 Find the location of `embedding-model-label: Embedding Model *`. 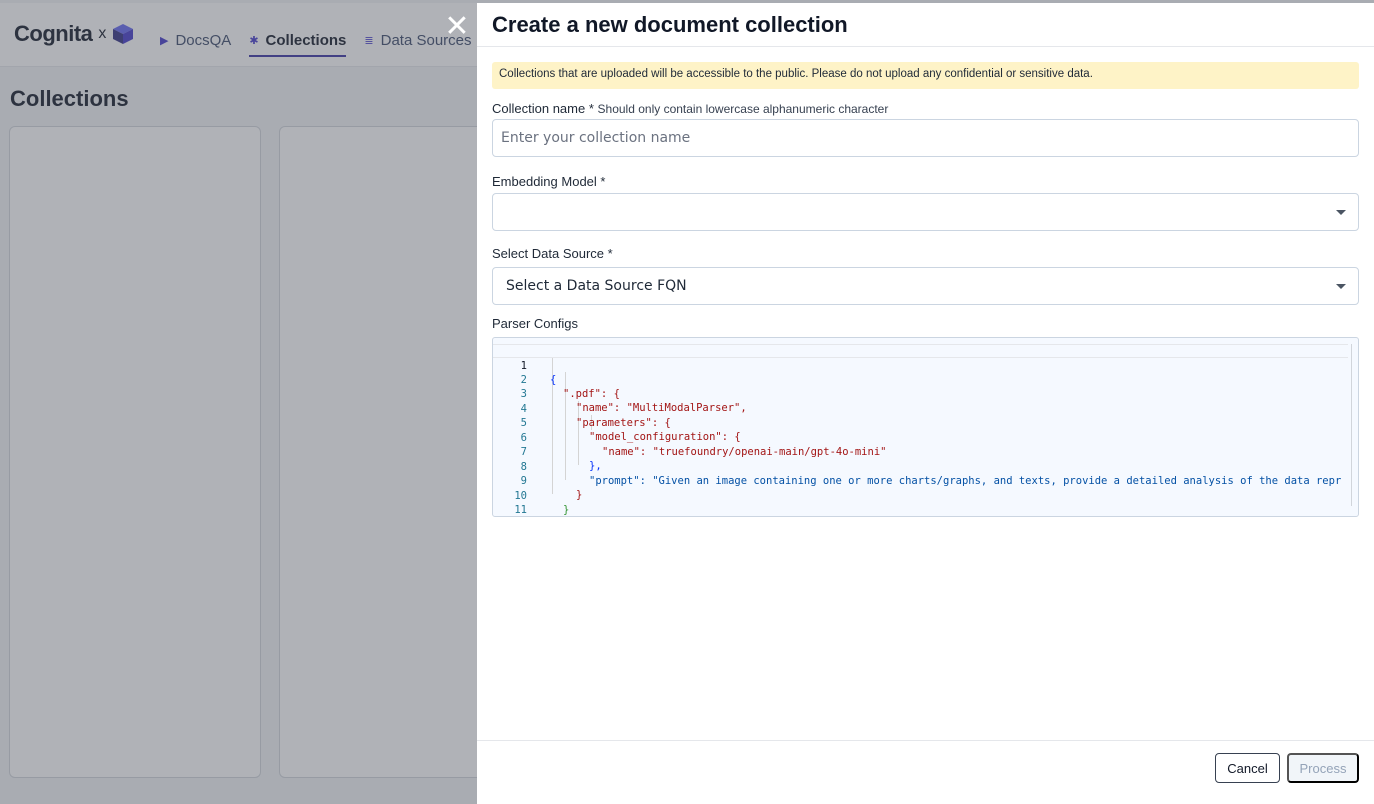

embedding-model-label: Embedding Model * is located at coordinates (549, 181).